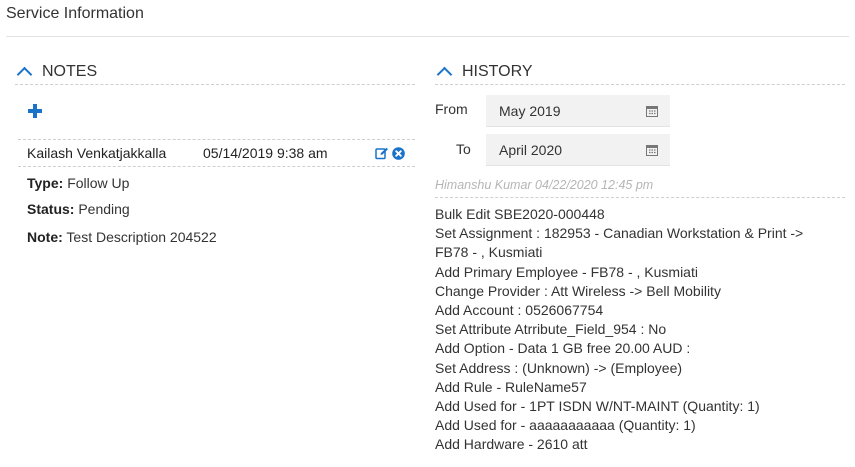 This screenshot has height=467, width=855. I want to click on list-item: Add Rule - RuleName57, so click(511, 386).